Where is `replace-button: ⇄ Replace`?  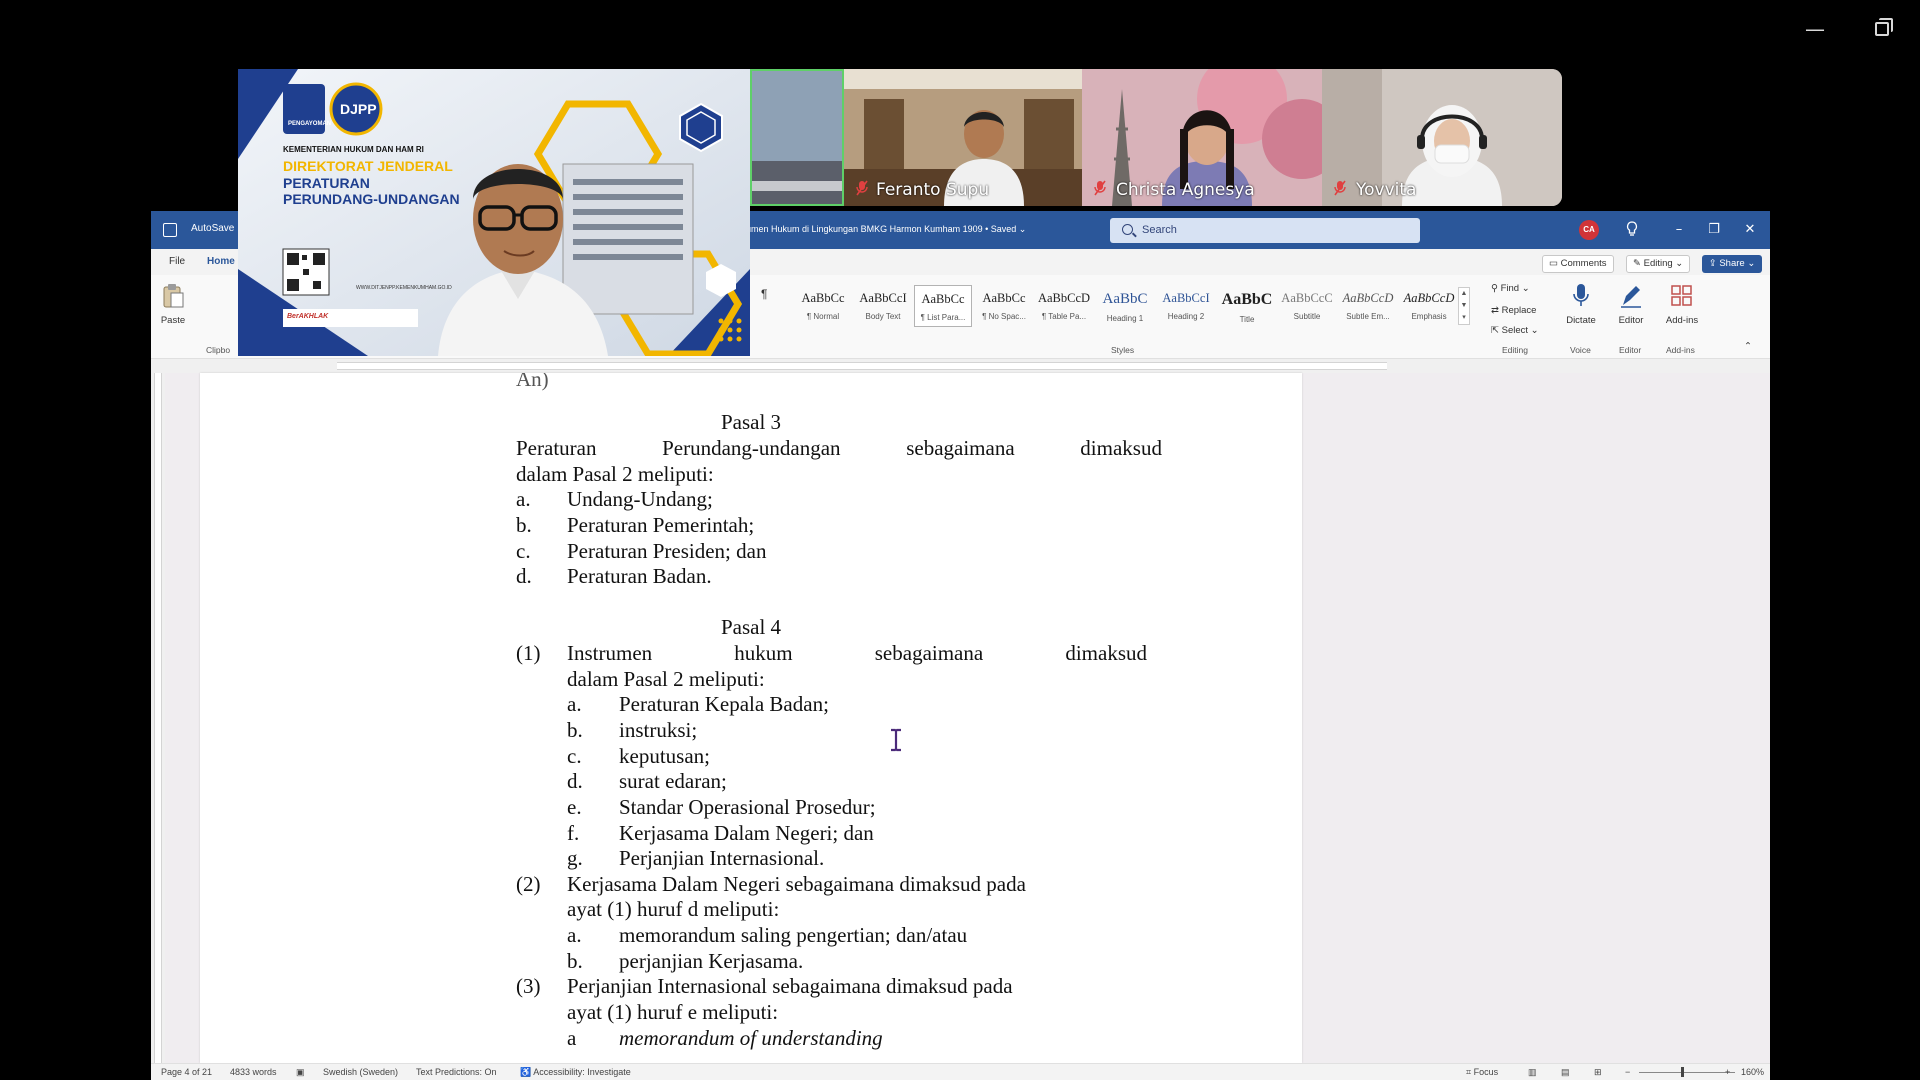 replace-button: ⇄ Replace is located at coordinates (1513, 310).